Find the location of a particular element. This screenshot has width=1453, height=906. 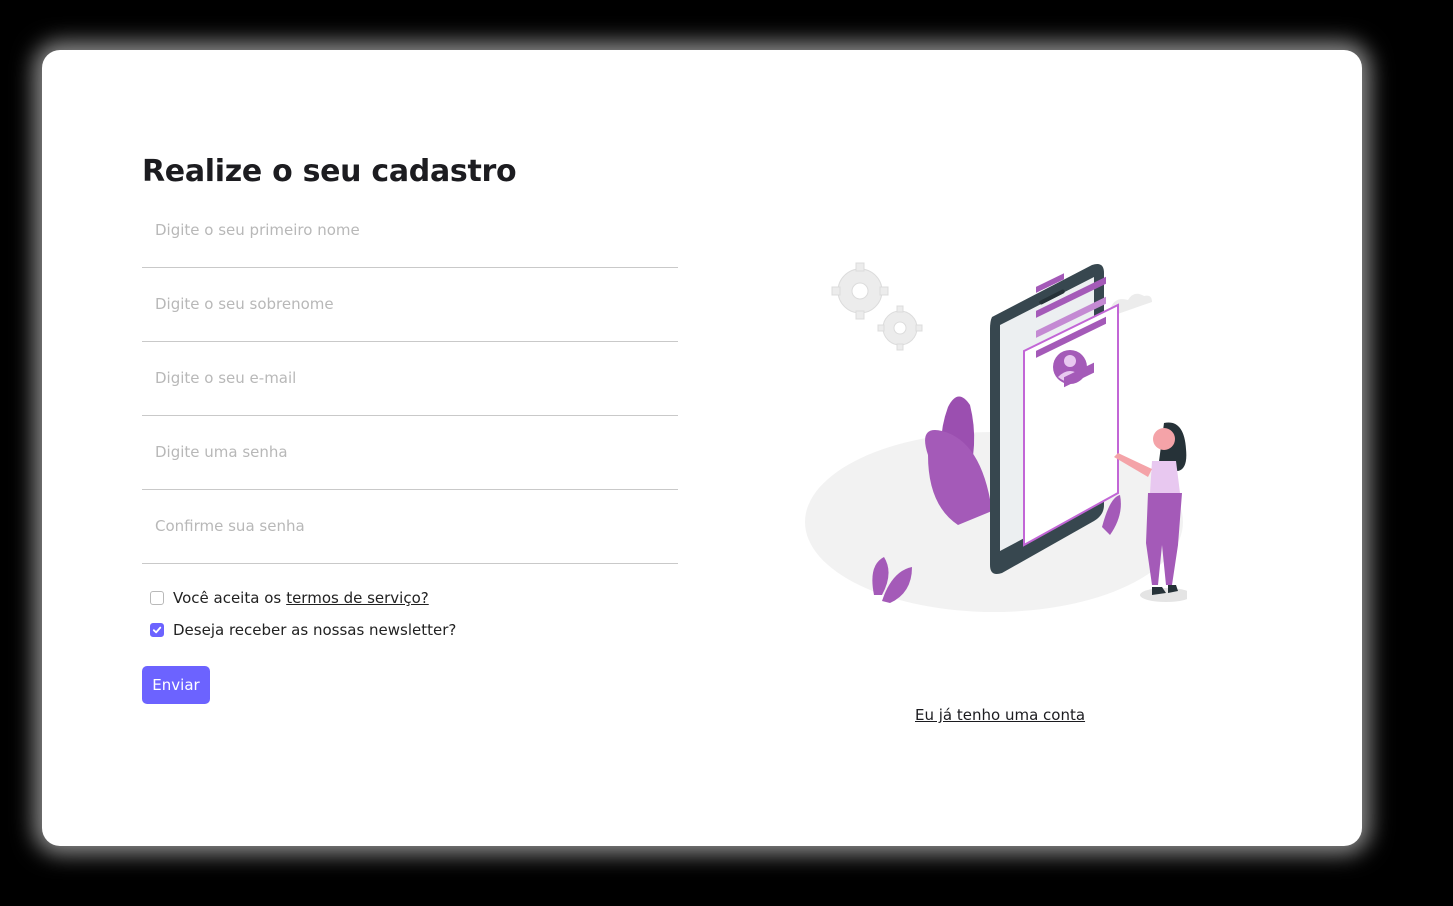

check-icon is located at coordinates (157, 630).